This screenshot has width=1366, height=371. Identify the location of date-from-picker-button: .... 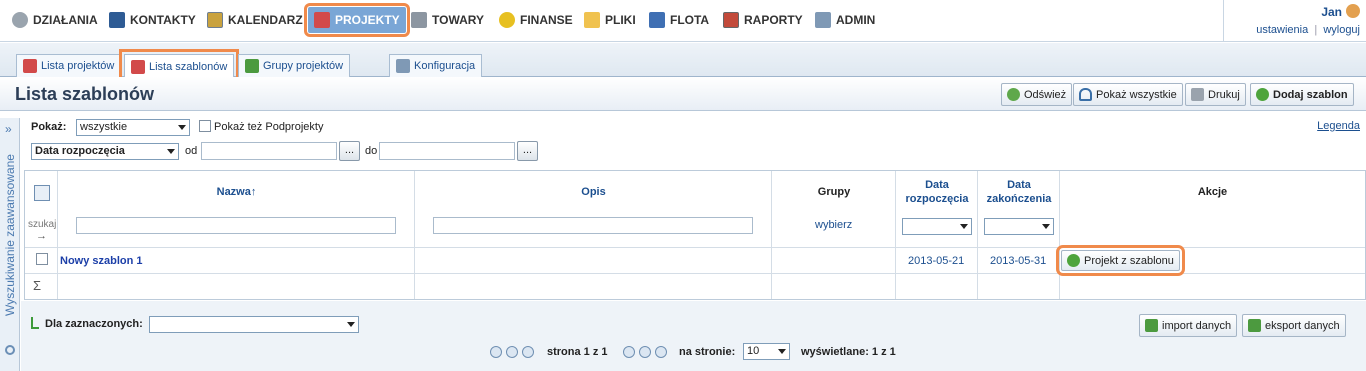
(349, 151).